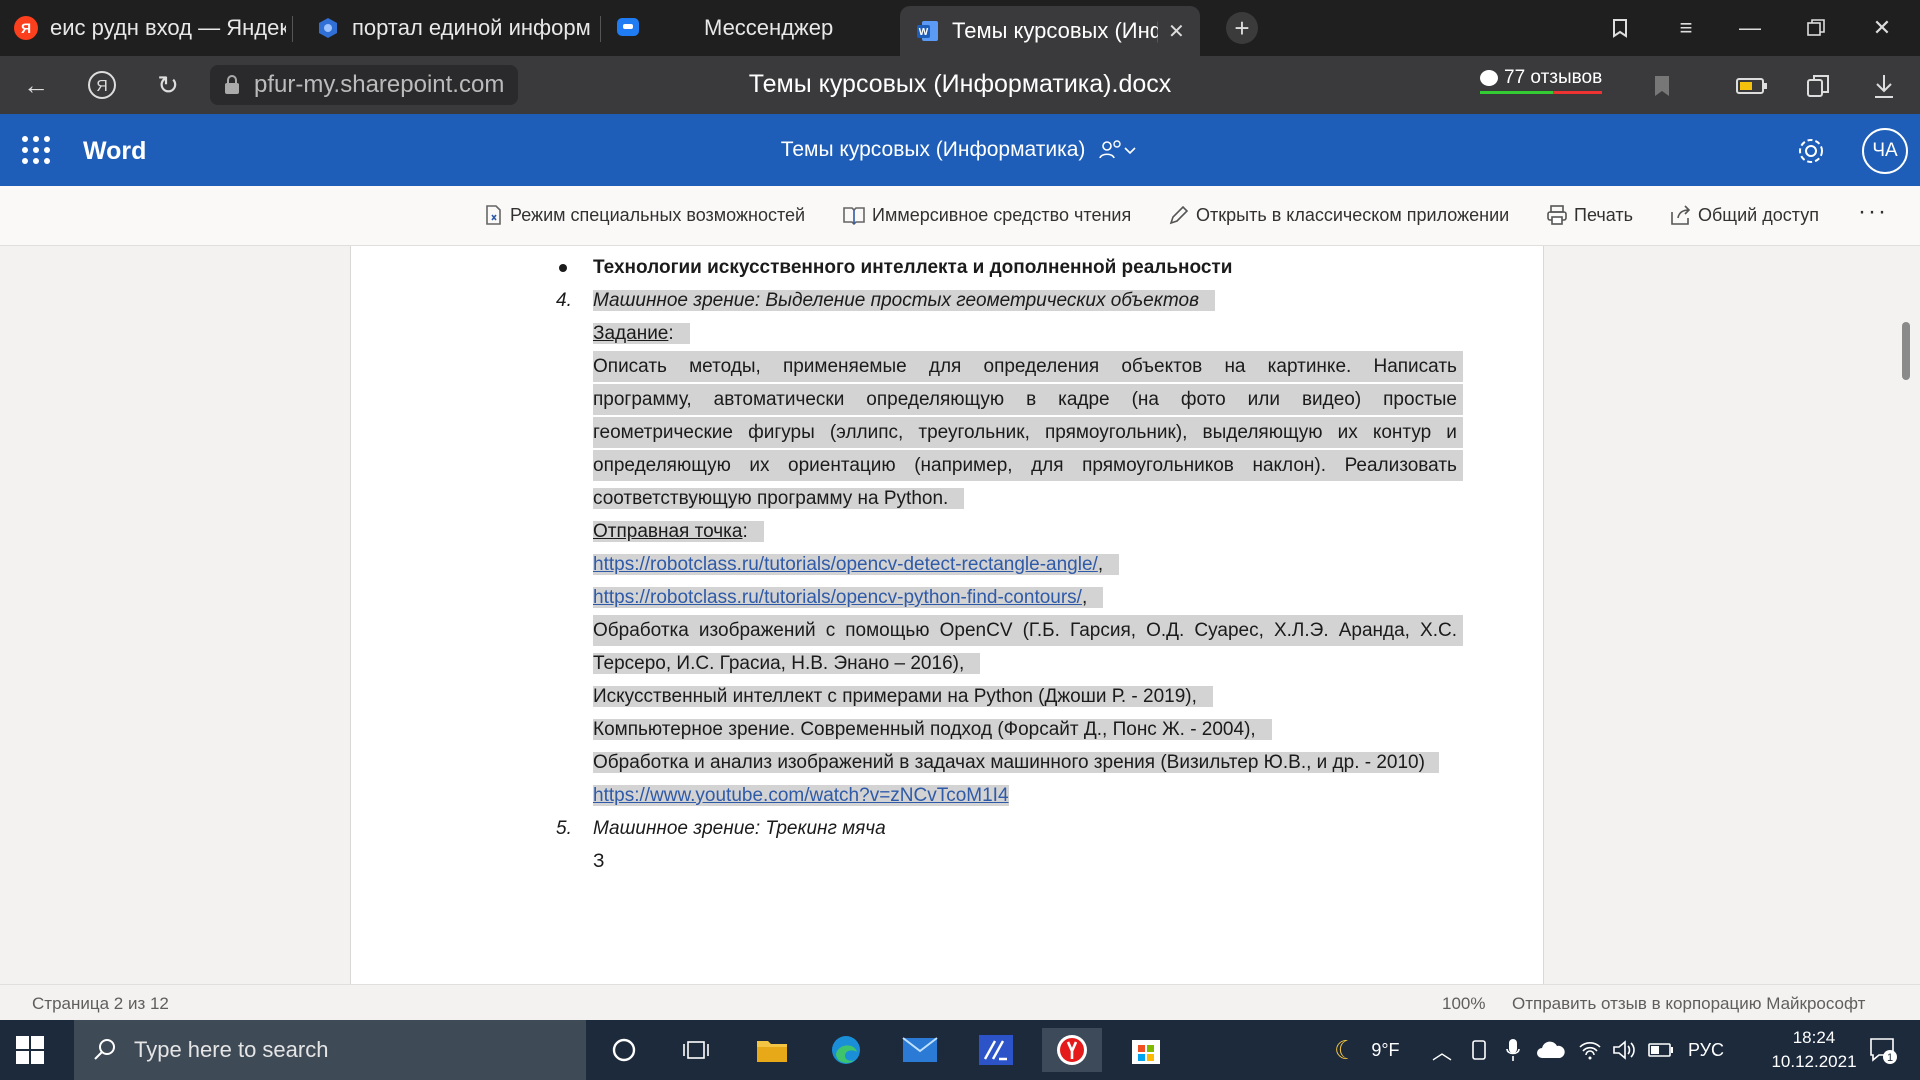 Image resolution: width=1920 pixels, height=1080 pixels. What do you see at coordinates (1818, 86) in the screenshot?
I see `collections-icon` at bounding box center [1818, 86].